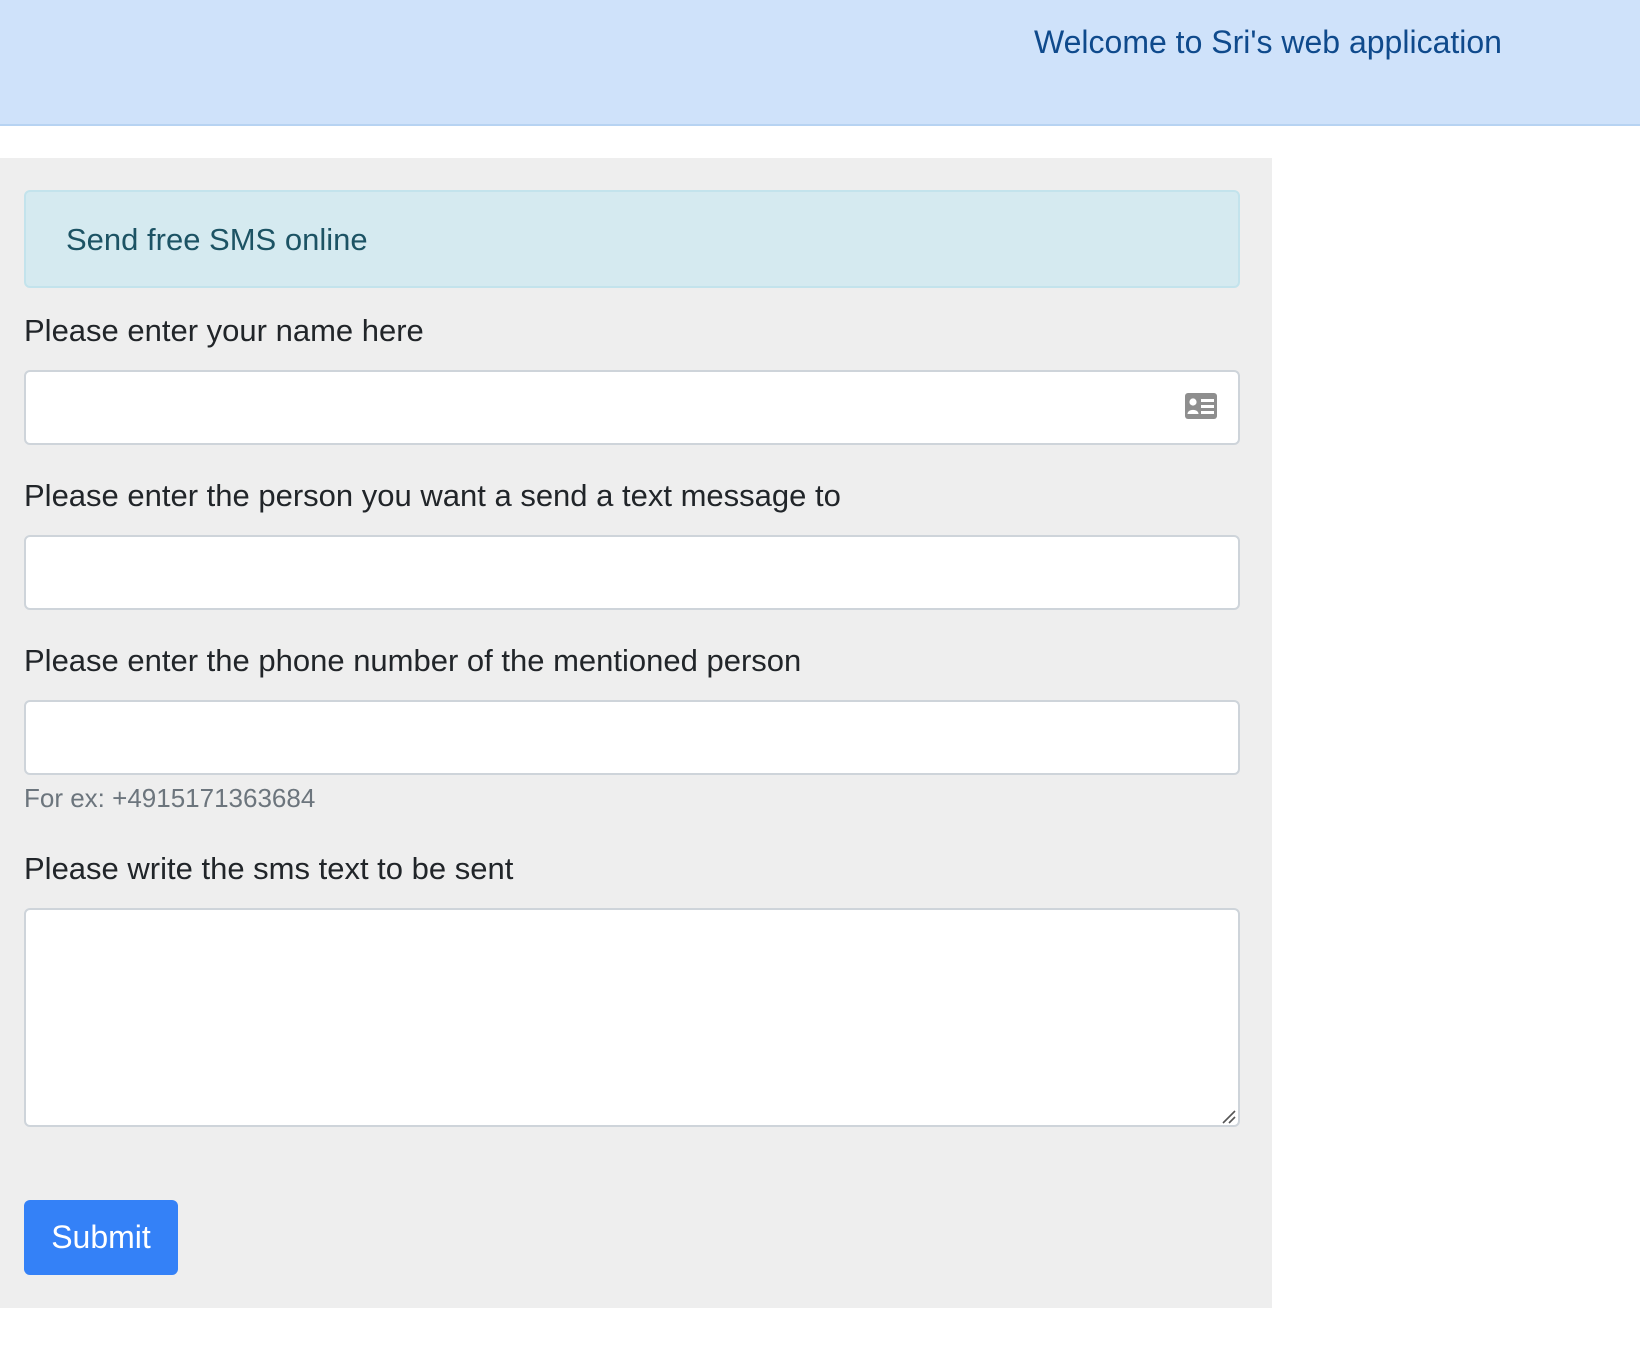  Describe the element at coordinates (170, 798) in the screenshot. I see `phone-help-text: For ex: +4915171363684` at that location.